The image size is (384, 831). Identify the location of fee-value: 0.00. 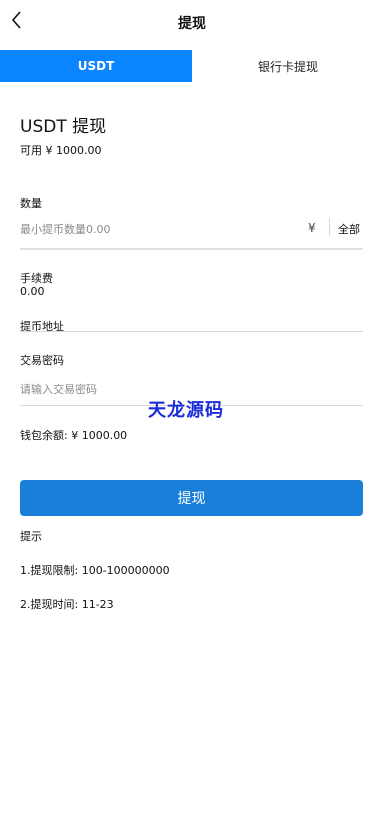
(32, 291).